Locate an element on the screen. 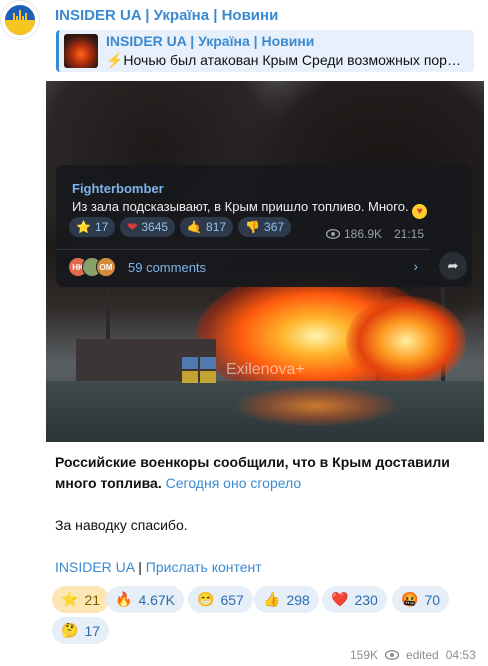 The image size is (488, 666). embedded-reaction: 🤙 817 is located at coordinates (207, 227).